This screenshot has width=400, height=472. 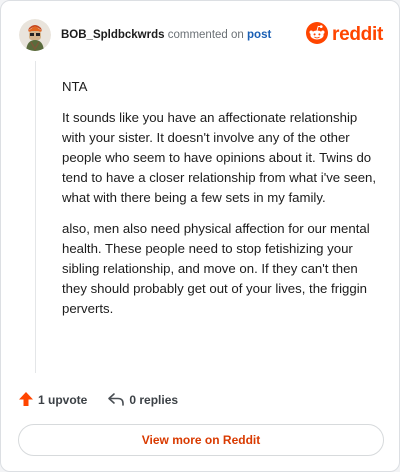 What do you see at coordinates (63, 400) in the screenshot?
I see `upvote-count: 1 upvote` at bounding box center [63, 400].